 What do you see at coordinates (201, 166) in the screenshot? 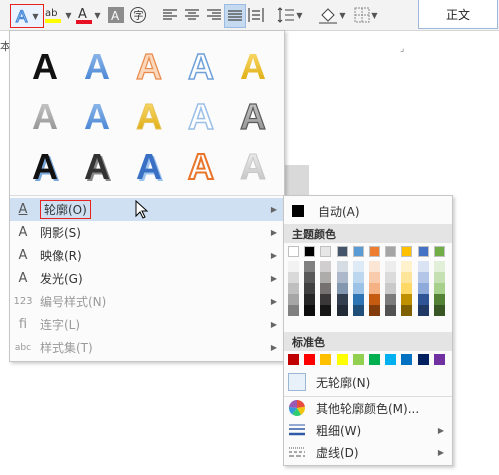
I see `text-effect-preset-14: A` at bounding box center [201, 166].